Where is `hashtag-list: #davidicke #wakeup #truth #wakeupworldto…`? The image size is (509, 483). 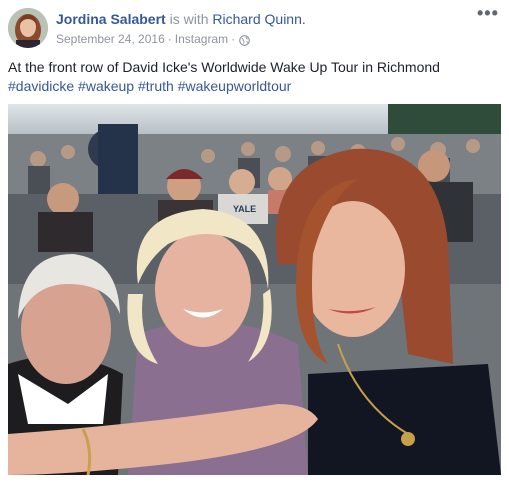
hashtag-list: #davidicke #wakeup #truth #wakeupworldto… is located at coordinates (243, 86).